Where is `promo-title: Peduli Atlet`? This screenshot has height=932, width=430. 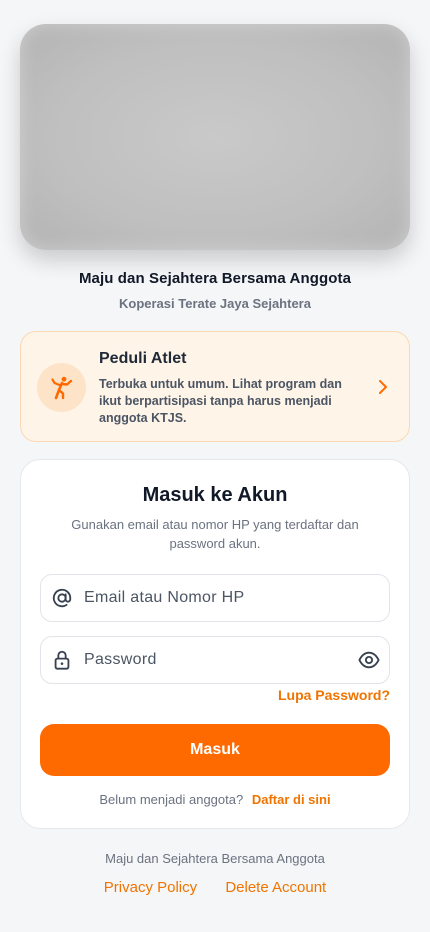
promo-title: Peduli Atlet is located at coordinates (143, 358).